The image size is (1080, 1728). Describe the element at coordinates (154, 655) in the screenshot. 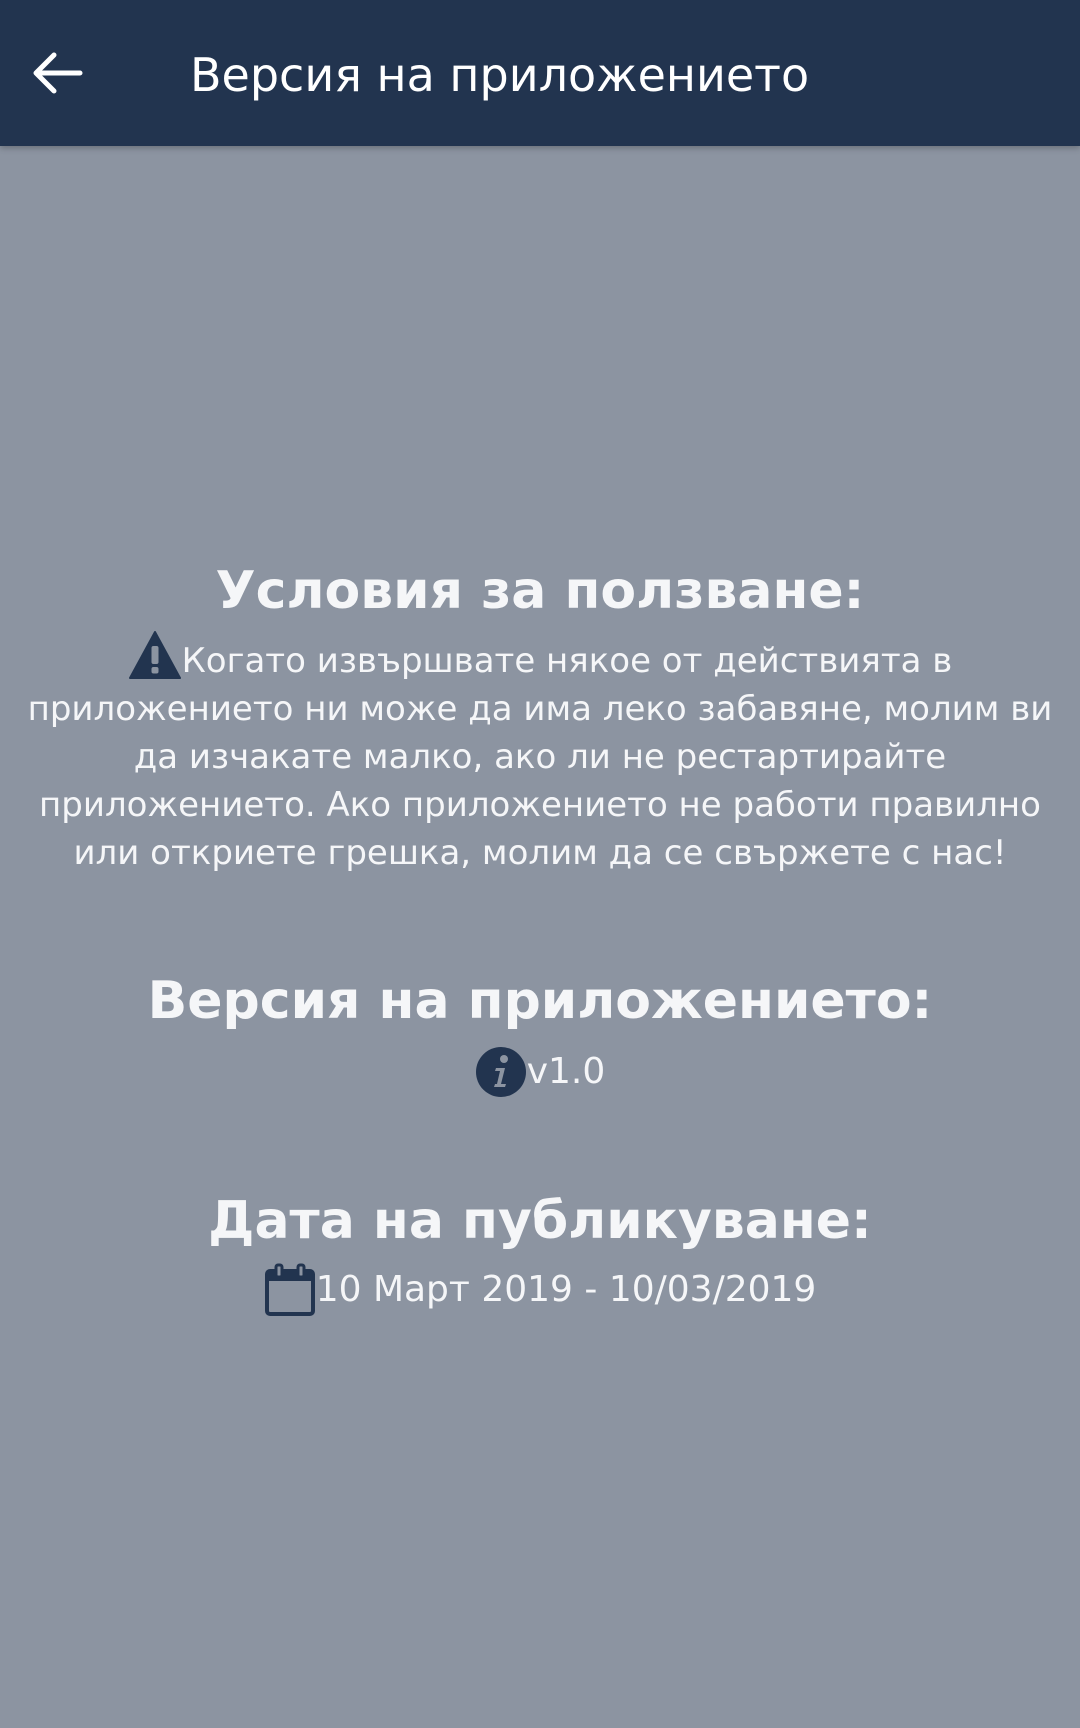

I see `warning-icon` at that location.